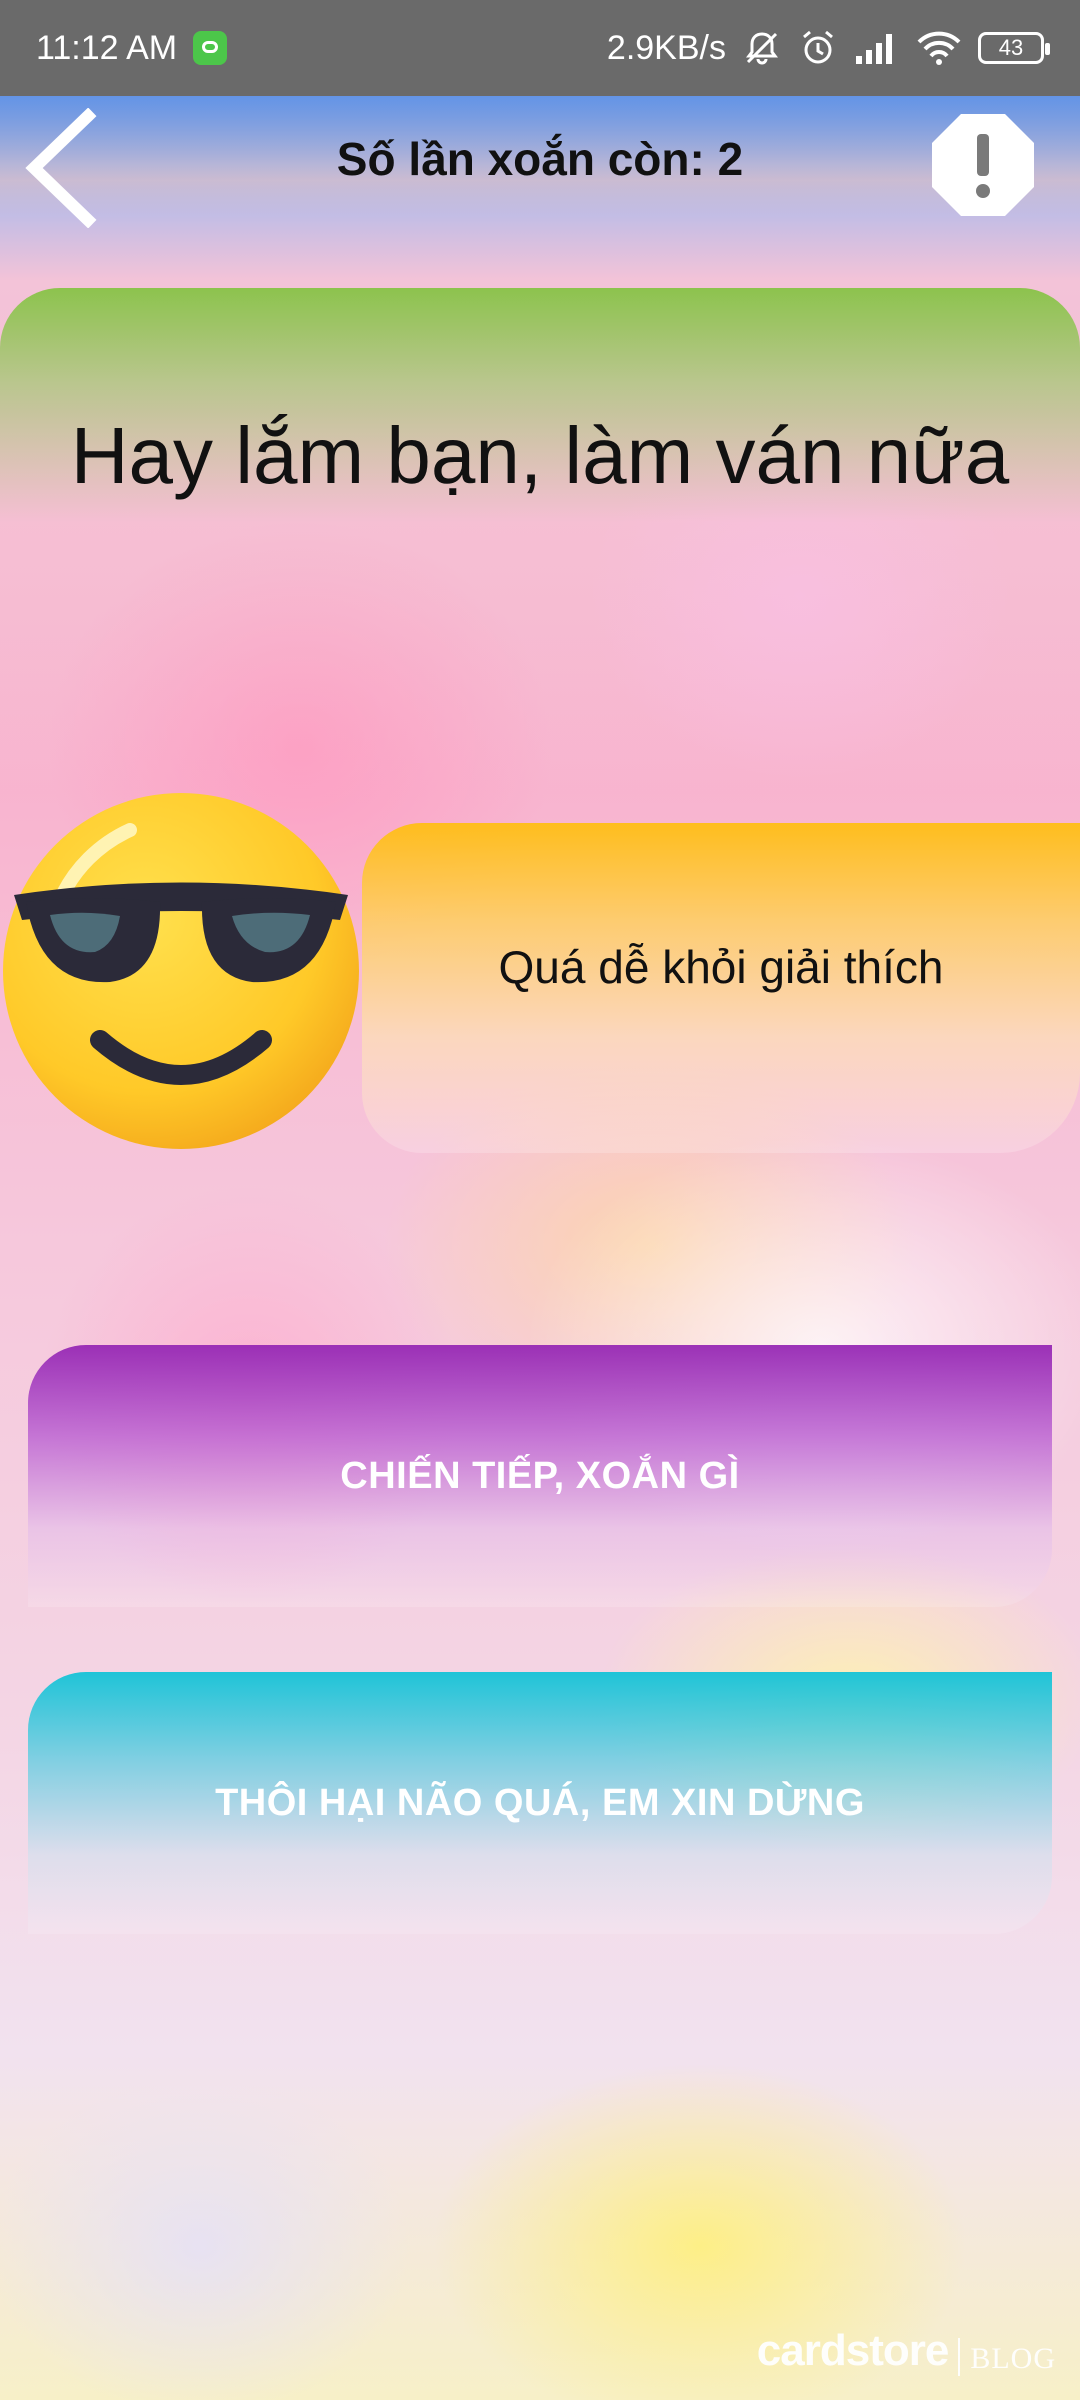 Image resolution: width=1080 pixels, height=2400 pixels. I want to click on status-time: 11:12 AM, so click(107, 47).